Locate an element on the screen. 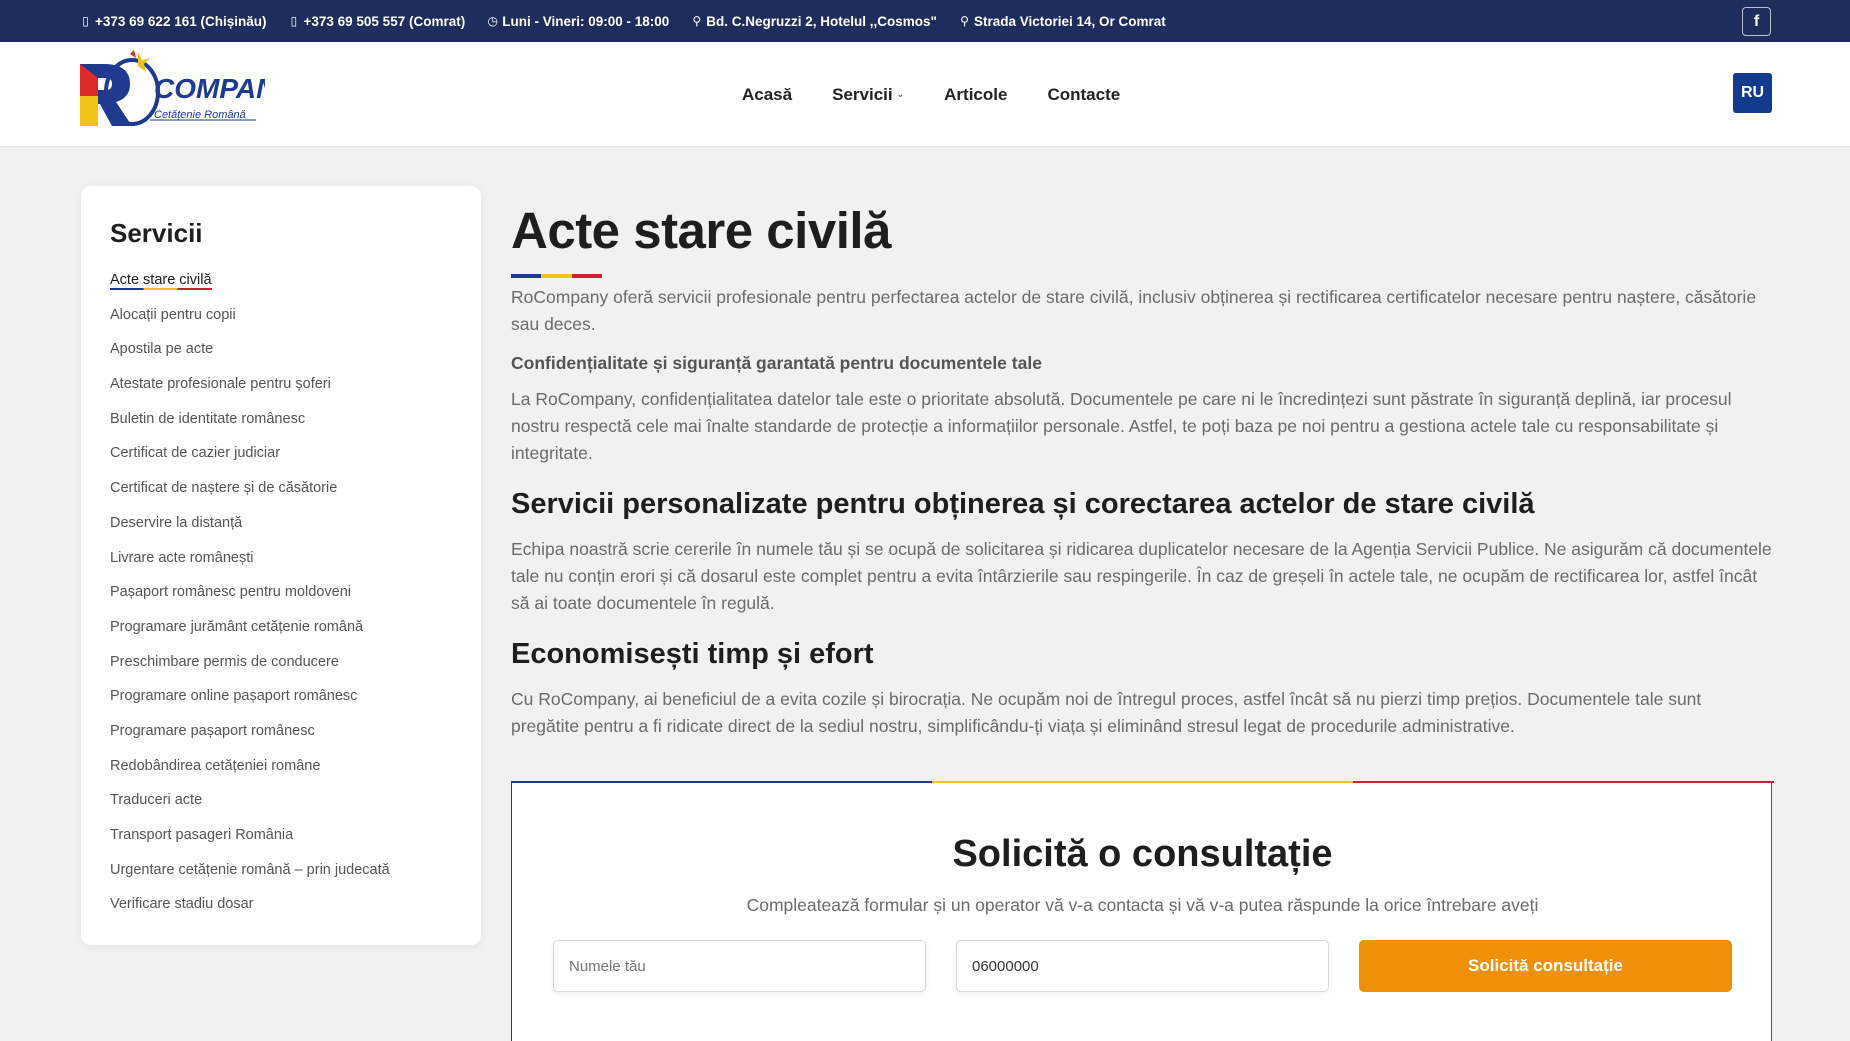  page-title: Acte stare civilă is located at coordinates (701, 230).